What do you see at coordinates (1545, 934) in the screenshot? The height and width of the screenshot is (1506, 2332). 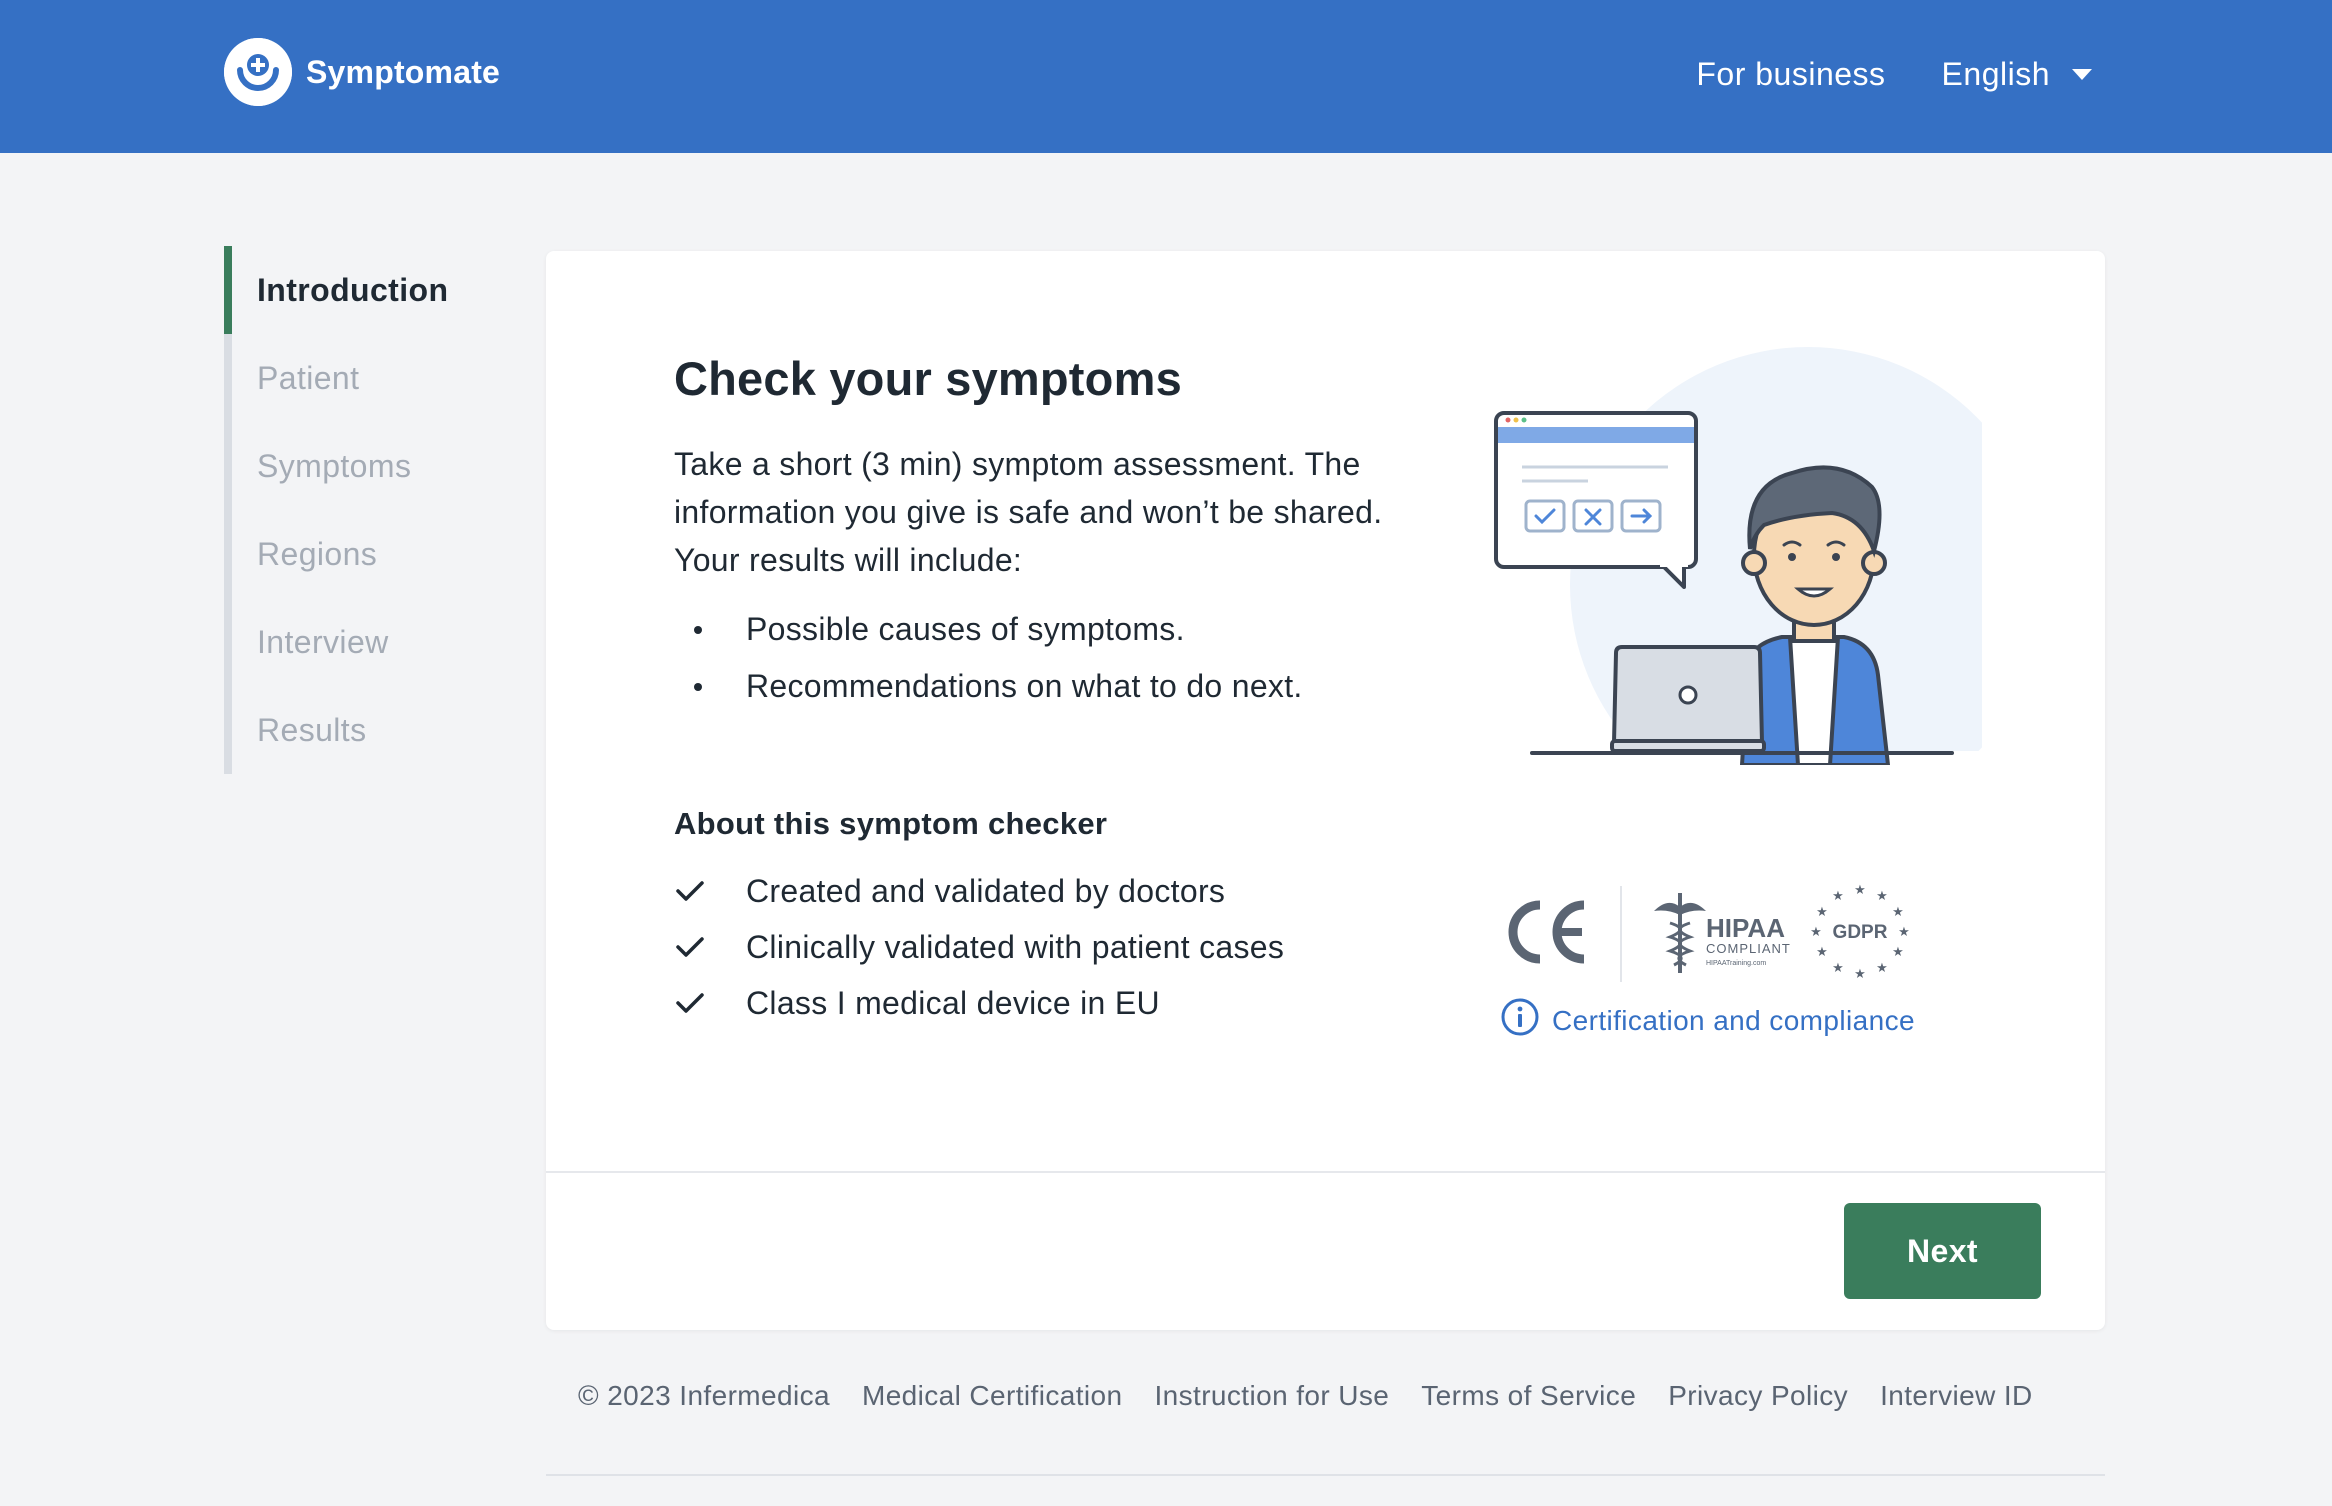 I see `ce-mark-icon` at bounding box center [1545, 934].